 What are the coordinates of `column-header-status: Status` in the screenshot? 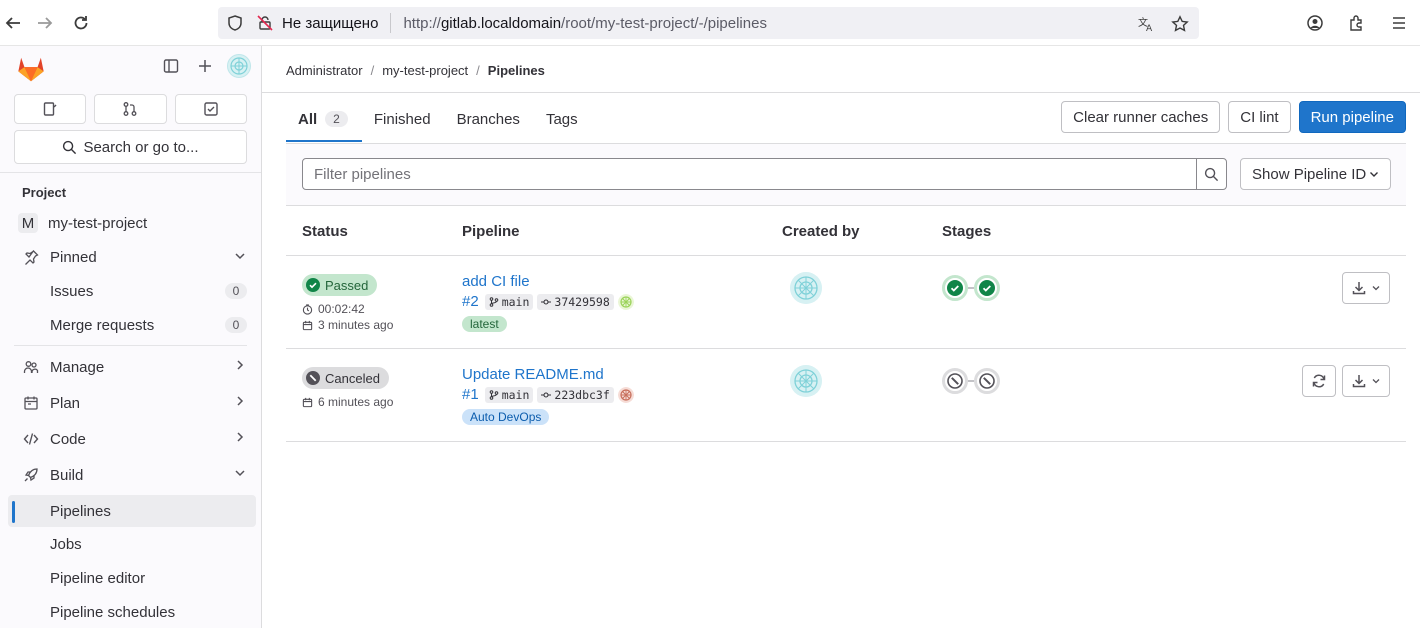 It's located at (325, 231).